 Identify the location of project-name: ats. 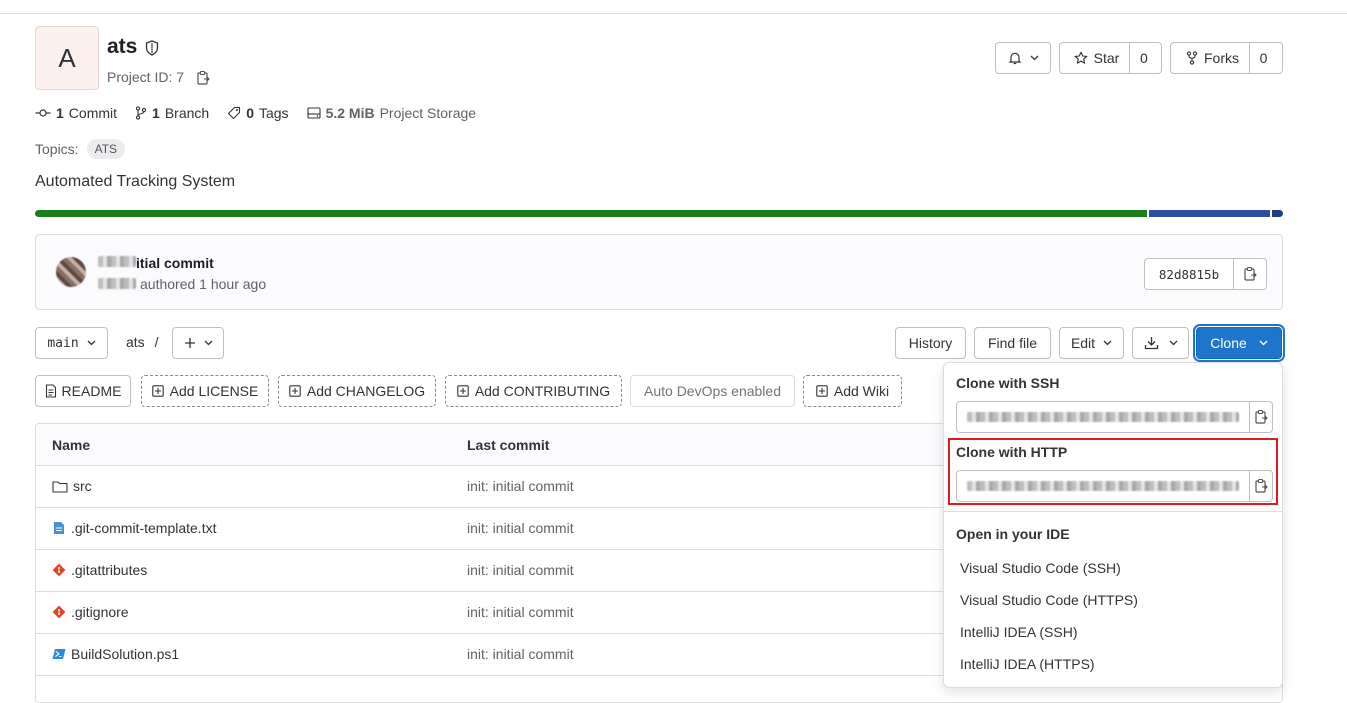
(122, 47).